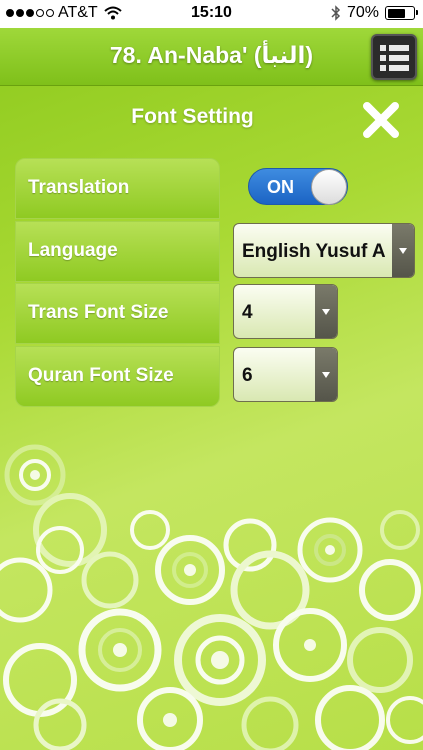 The width and height of the screenshot is (423, 750). Describe the element at coordinates (192, 116) in the screenshot. I see `settings-title: Font Setting` at that location.